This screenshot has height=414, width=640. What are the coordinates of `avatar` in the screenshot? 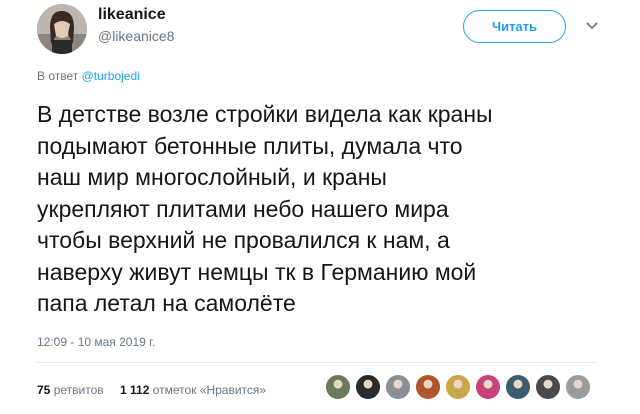 It's located at (62, 29).